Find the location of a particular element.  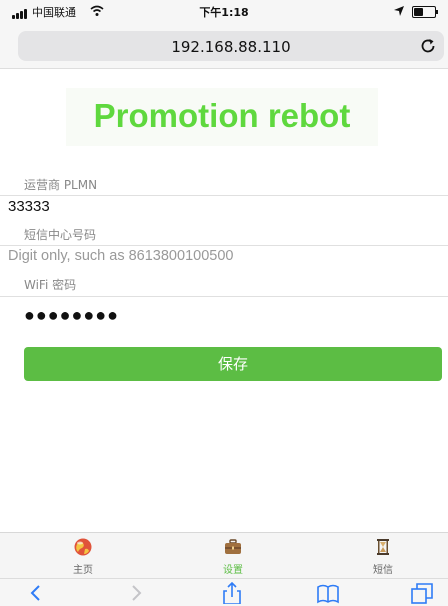

wifi-password-input is located at coordinates (224, 315).